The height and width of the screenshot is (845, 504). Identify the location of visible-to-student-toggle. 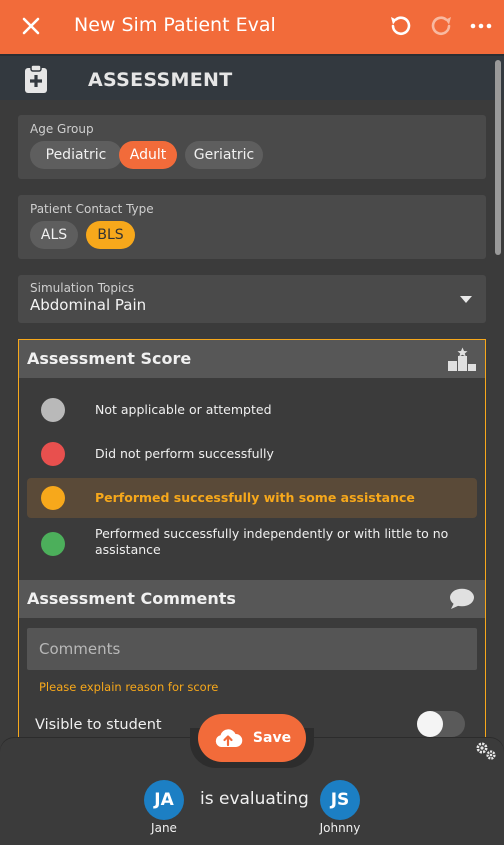
(441, 724).